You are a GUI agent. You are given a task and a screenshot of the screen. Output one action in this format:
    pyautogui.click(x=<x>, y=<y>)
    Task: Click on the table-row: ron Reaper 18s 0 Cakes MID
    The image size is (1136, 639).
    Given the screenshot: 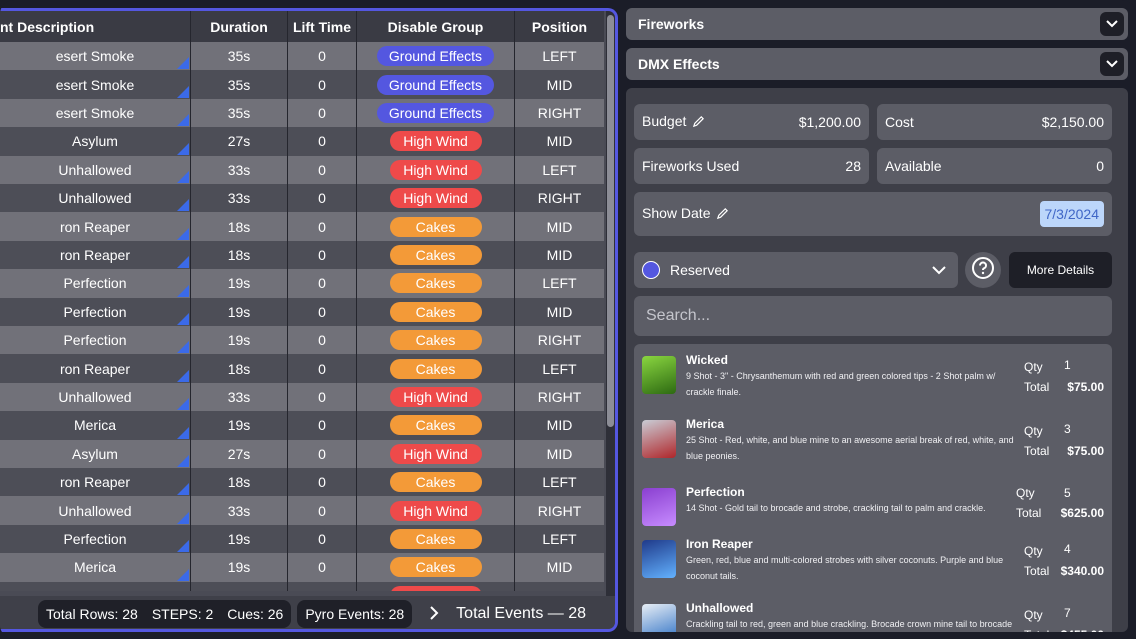 What is the action you would take?
    pyautogui.click(x=302, y=255)
    